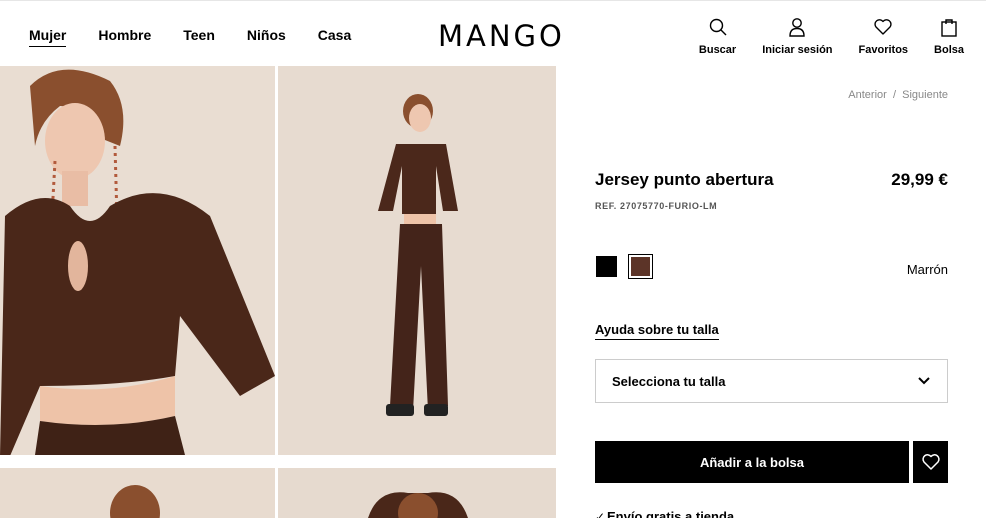 The width and height of the screenshot is (986, 518). I want to click on bag-button: Bolsa, so click(949, 36).